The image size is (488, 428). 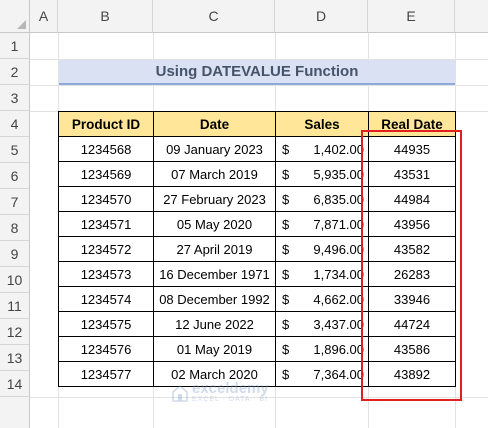 I want to click on cell-product-id: 1234570, so click(x=106, y=199).